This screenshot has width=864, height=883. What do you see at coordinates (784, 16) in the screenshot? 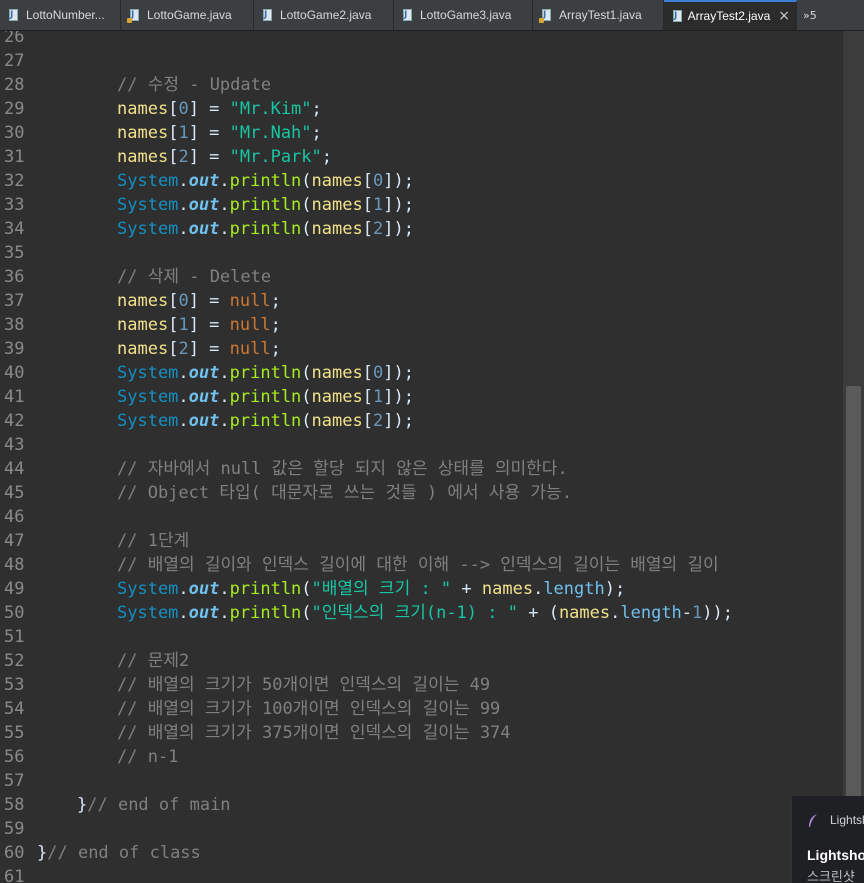
I see `close-icon: ×` at bounding box center [784, 16].